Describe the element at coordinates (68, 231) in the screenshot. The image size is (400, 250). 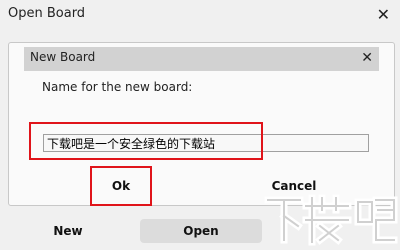
I see `new-button: New` at that location.